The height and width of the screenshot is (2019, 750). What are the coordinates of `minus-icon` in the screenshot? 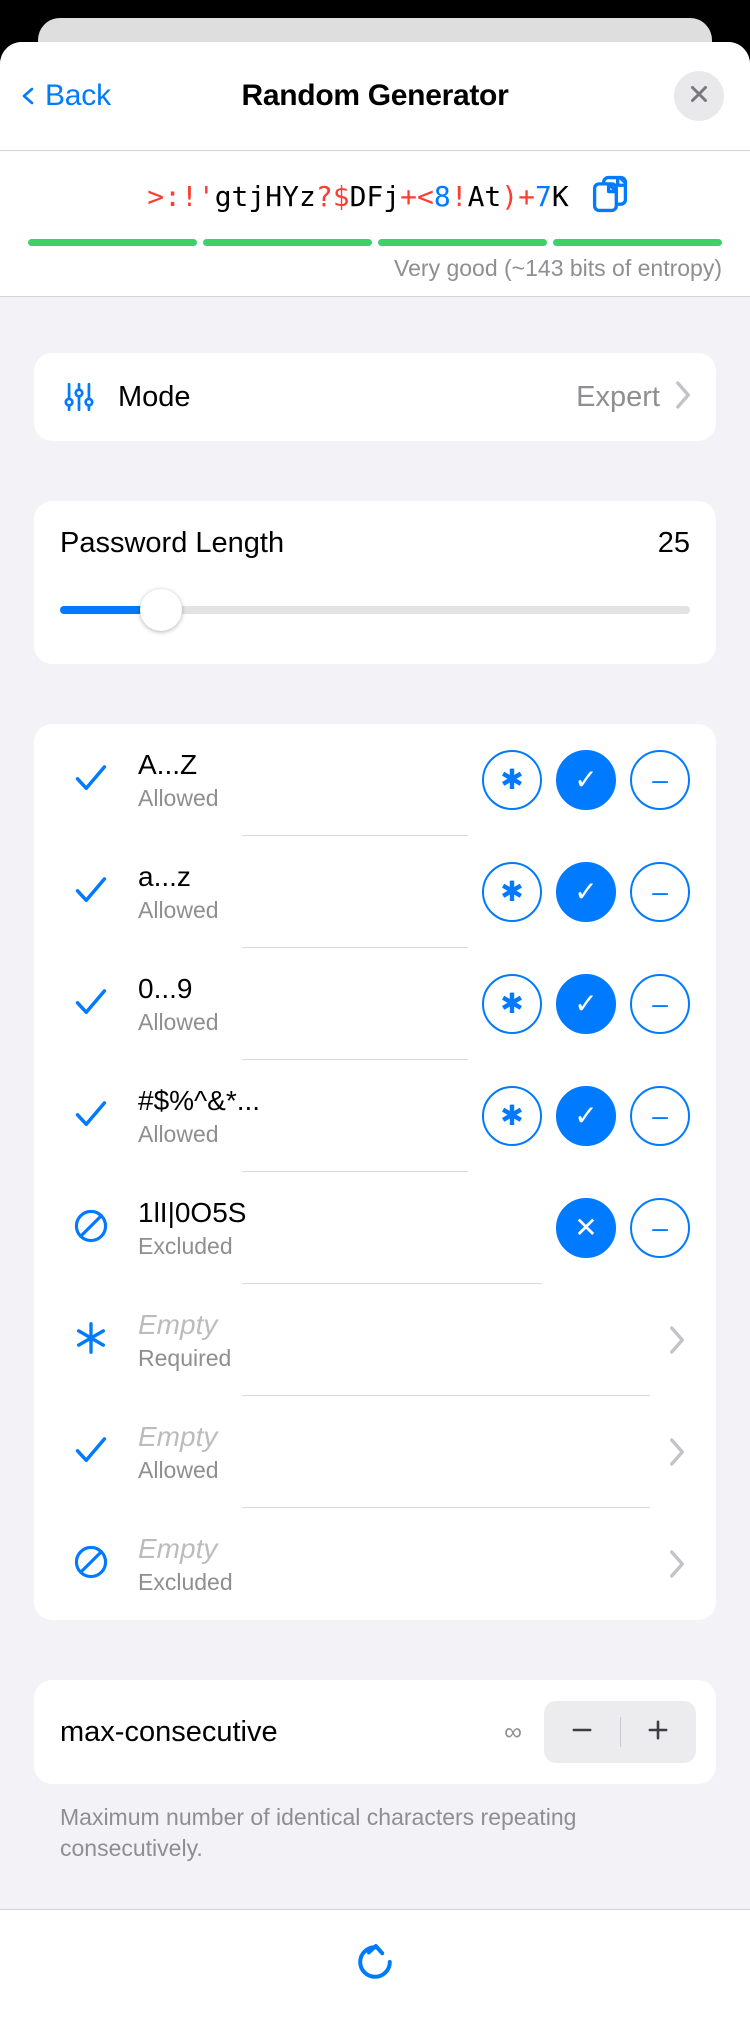 It's located at (582, 1732).